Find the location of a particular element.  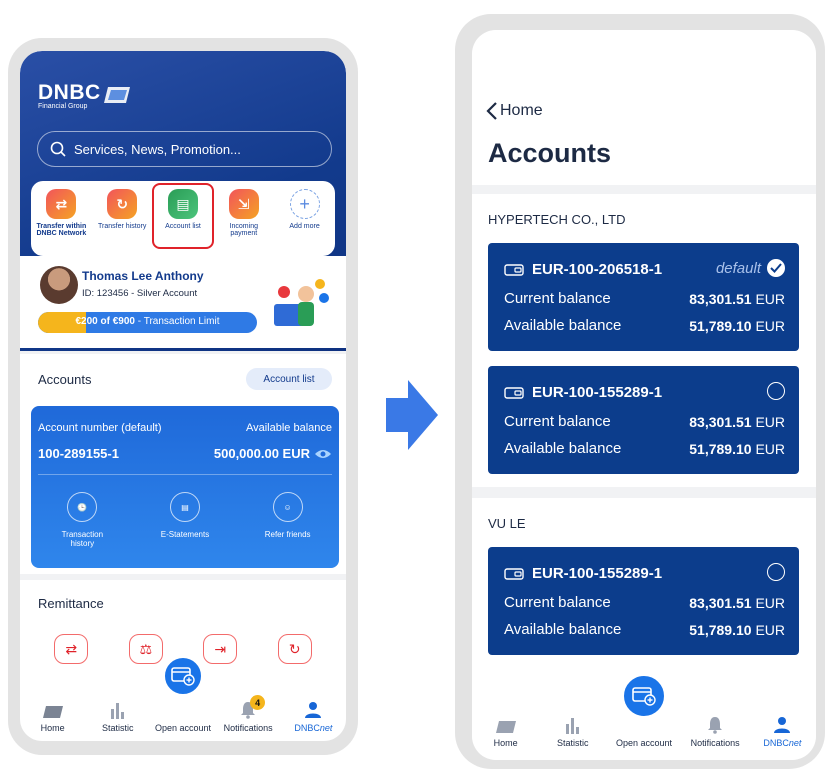

add-icon: + is located at coordinates (304, 204).